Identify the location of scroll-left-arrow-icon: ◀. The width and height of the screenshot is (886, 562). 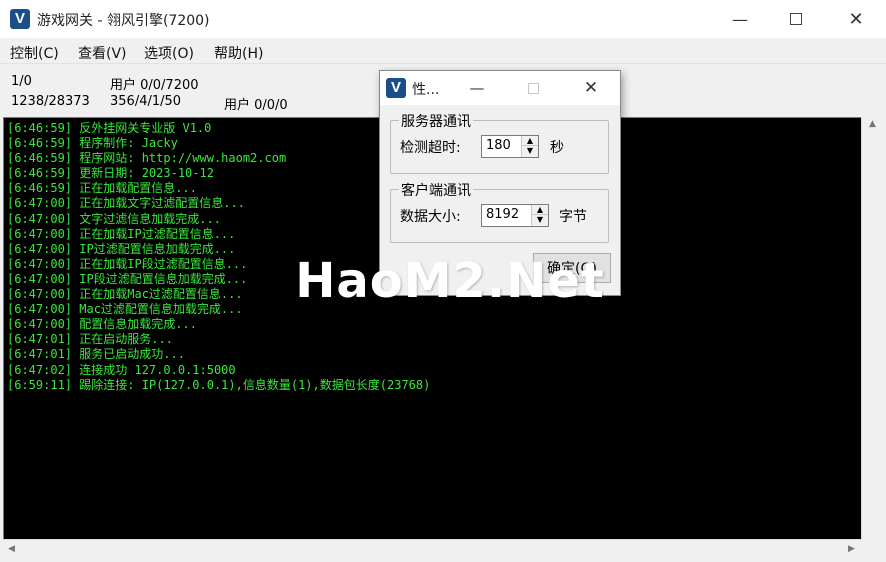
(11, 549).